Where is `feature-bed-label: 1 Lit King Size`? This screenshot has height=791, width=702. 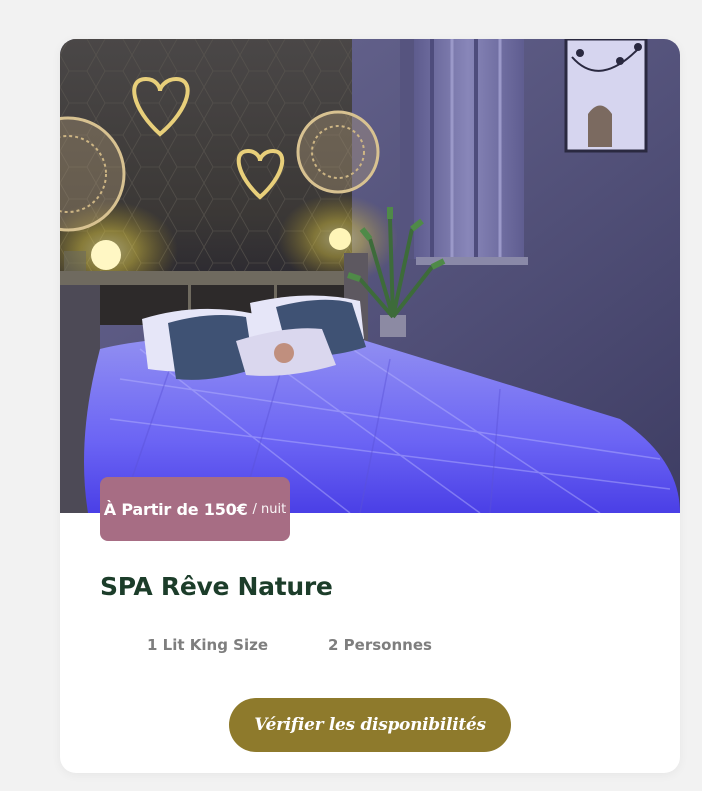
feature-bed-label: 1 Lit King Size is located at coordinates (208, 645).